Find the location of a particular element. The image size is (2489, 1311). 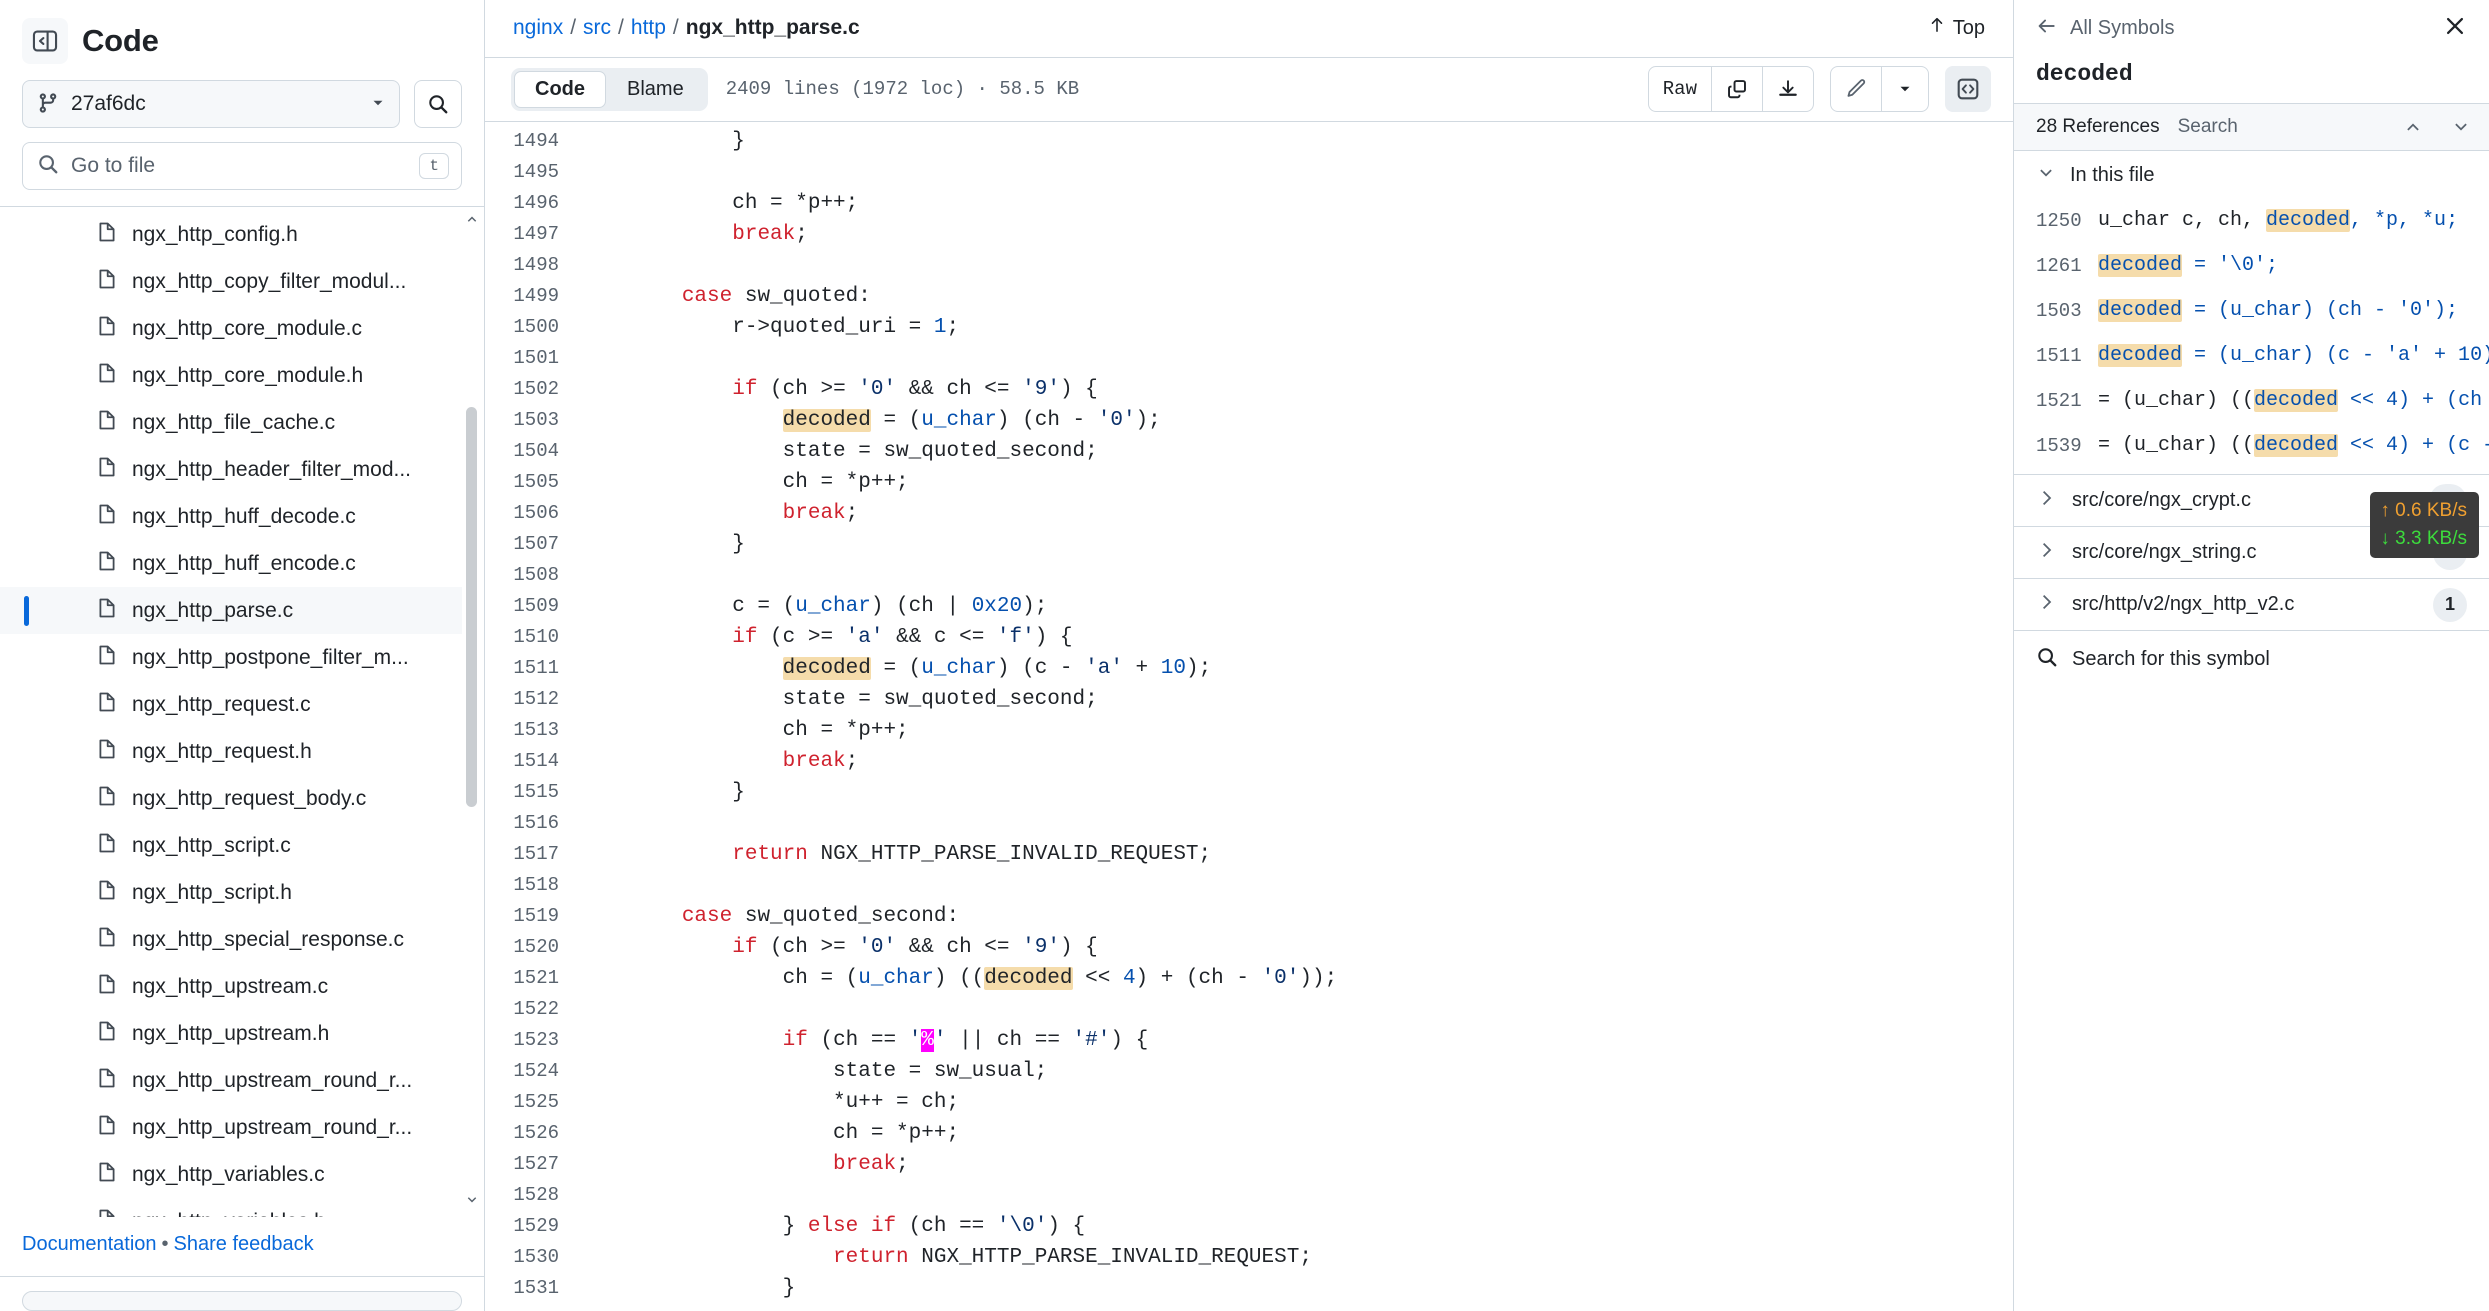

code-line: 1503 decoded = (u_char) (ch - '0'); is located at coordinates (1249, 420).